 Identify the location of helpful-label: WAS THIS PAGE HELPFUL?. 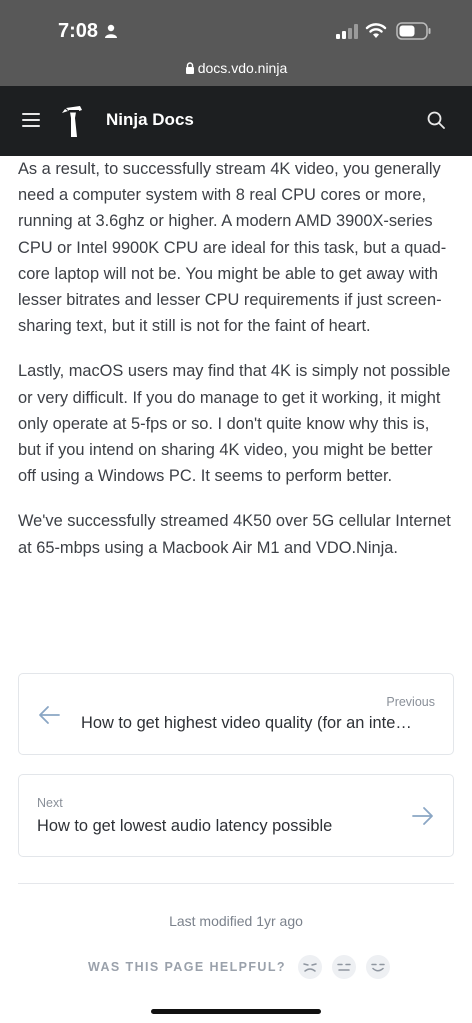
(187, 967).